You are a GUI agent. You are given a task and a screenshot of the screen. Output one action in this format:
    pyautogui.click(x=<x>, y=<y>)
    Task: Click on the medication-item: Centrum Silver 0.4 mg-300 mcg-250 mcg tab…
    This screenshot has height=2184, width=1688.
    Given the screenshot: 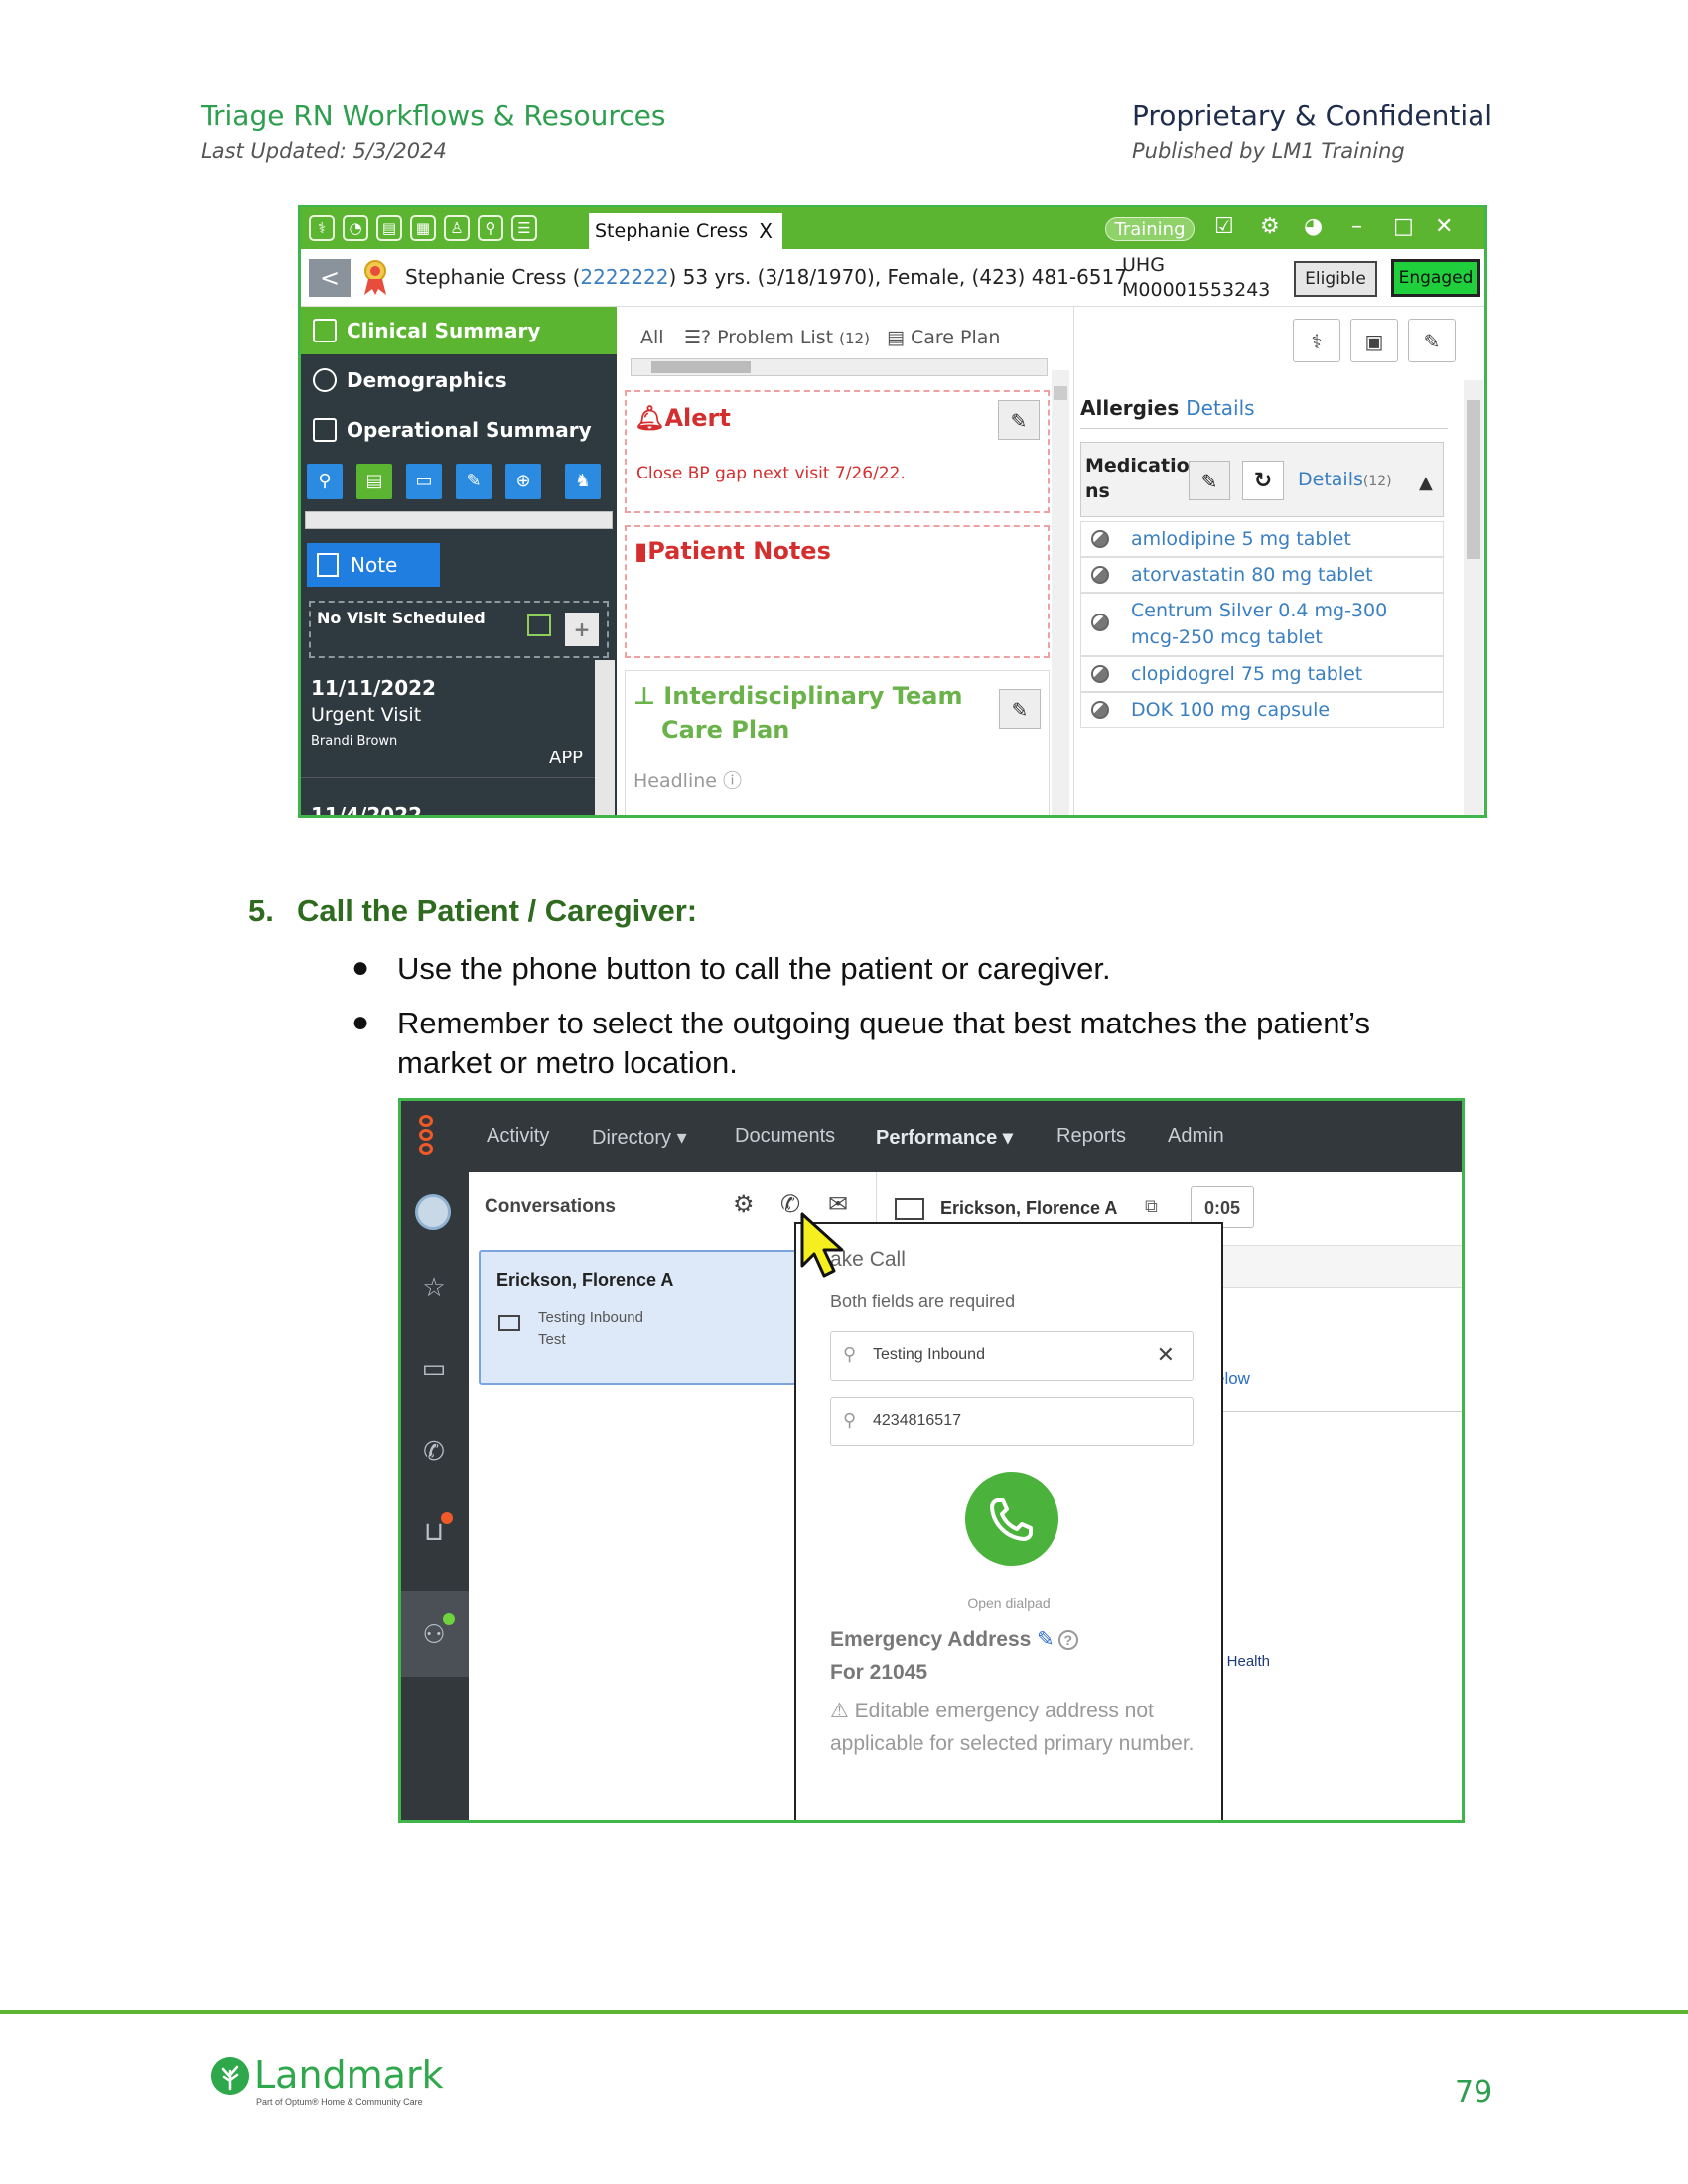 What is the action you would take?
    pyautogui.click(x=1262, y=624)
    